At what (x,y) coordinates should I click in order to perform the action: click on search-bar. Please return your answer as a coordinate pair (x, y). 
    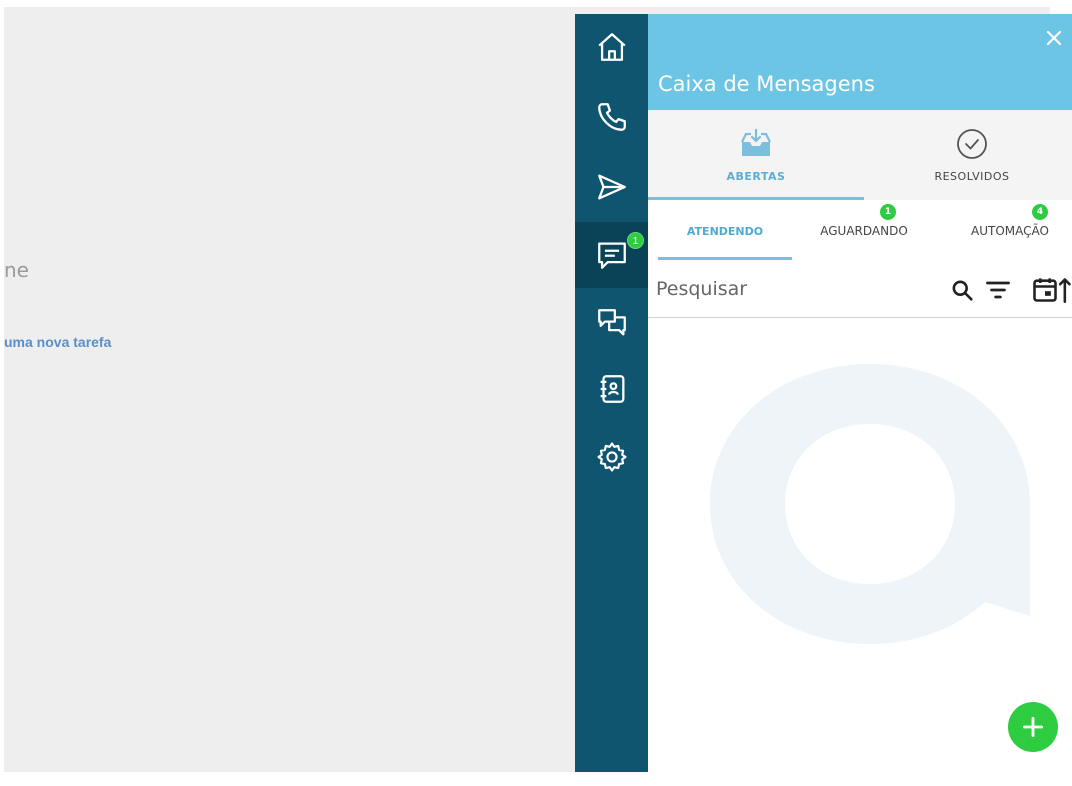
    Looking at the image, I should click on (860, 290).